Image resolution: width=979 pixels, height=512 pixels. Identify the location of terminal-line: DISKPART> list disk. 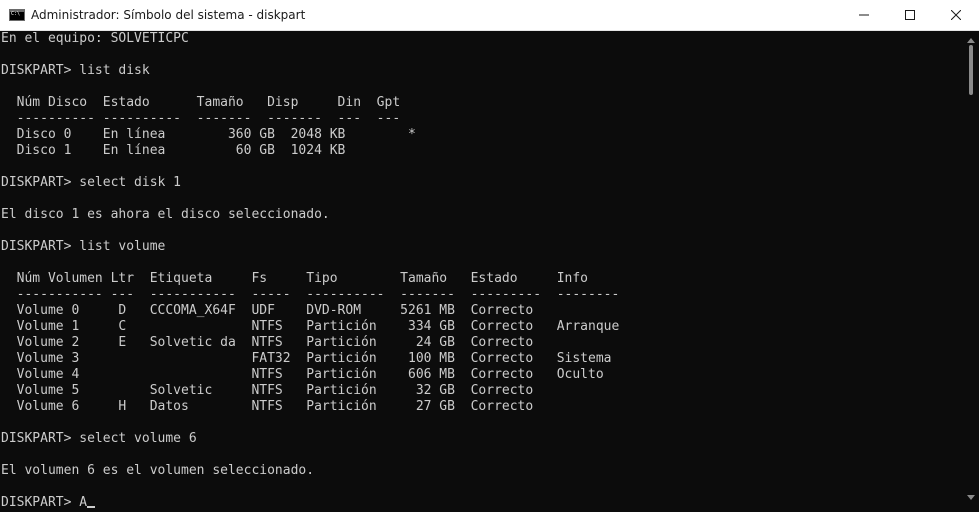
(75, 70).